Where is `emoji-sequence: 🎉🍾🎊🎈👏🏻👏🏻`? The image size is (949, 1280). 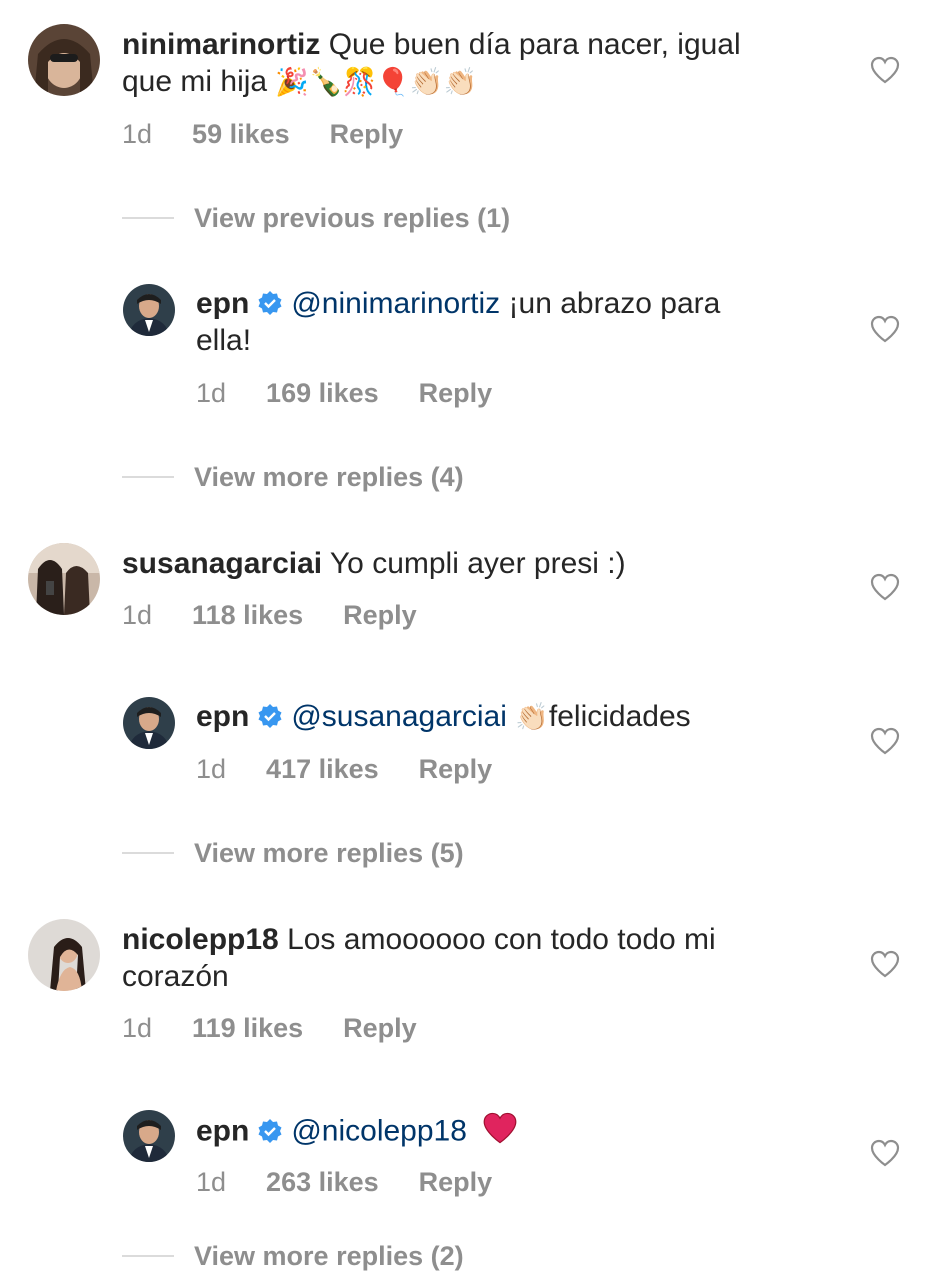
emoji-sequence: 🎉🍾🎊🎈👏🏻👏🏻 is located at coordinates (376, 82).